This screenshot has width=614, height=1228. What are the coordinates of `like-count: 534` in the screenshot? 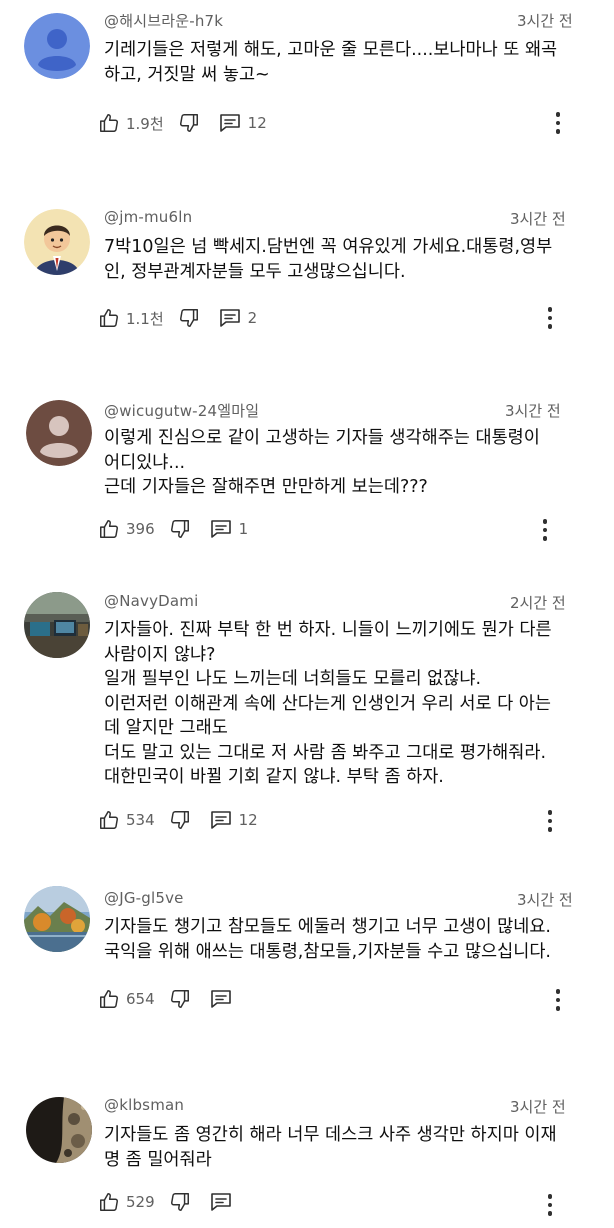 It's located at (140, 820).